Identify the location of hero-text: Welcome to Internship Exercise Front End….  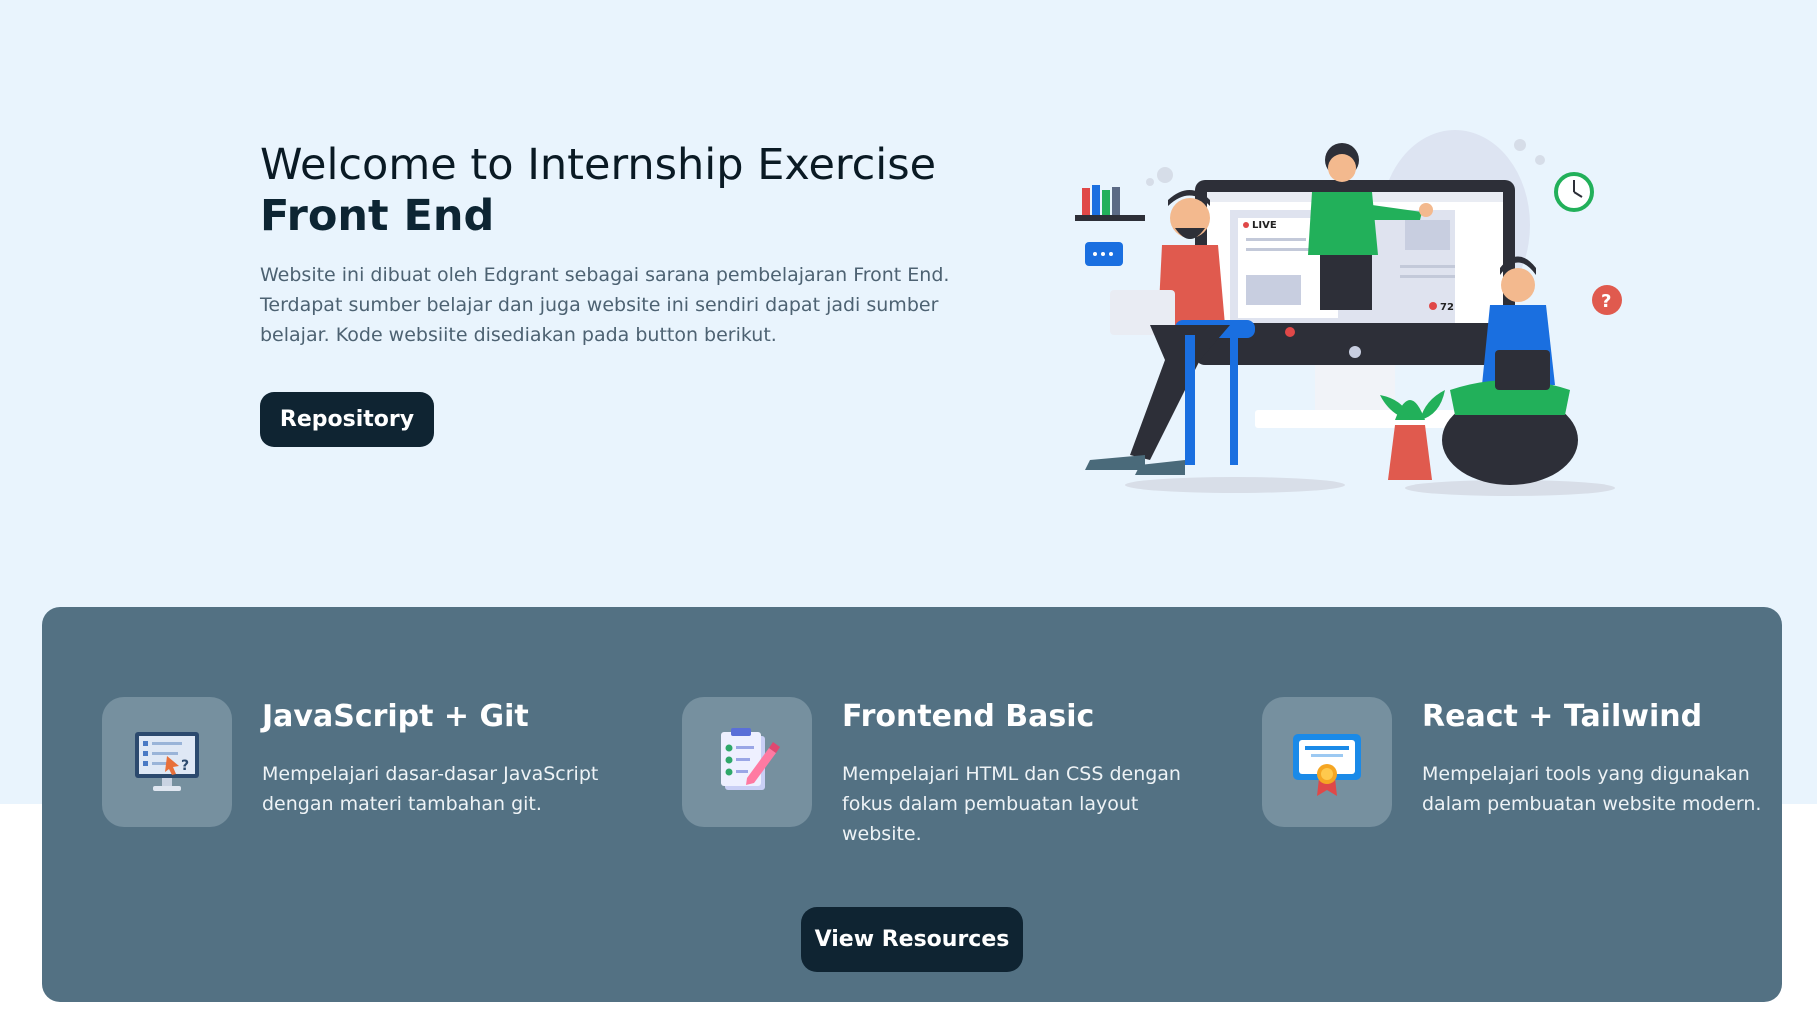
(640, 245).